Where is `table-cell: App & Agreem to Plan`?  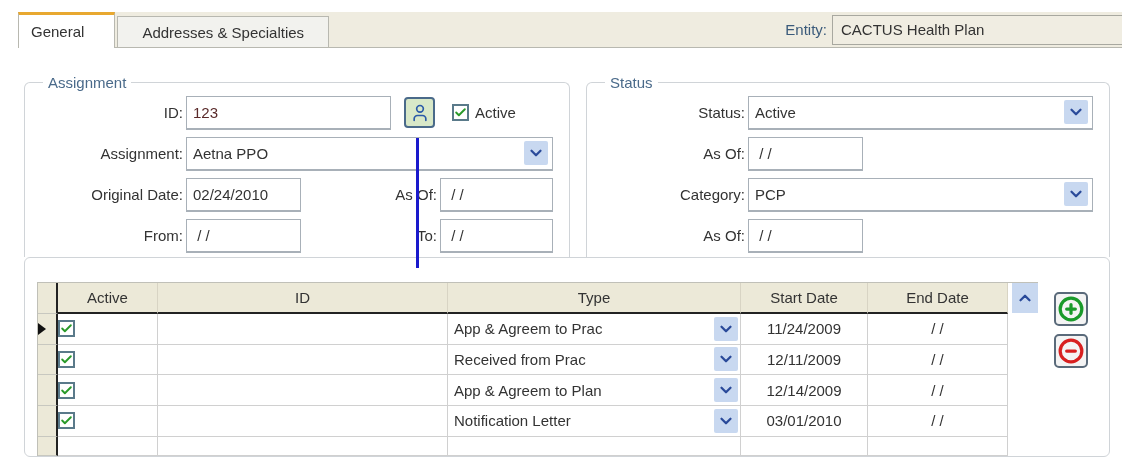 table-cell: App & Agreem to Plan is located at coordinates (528, 390).